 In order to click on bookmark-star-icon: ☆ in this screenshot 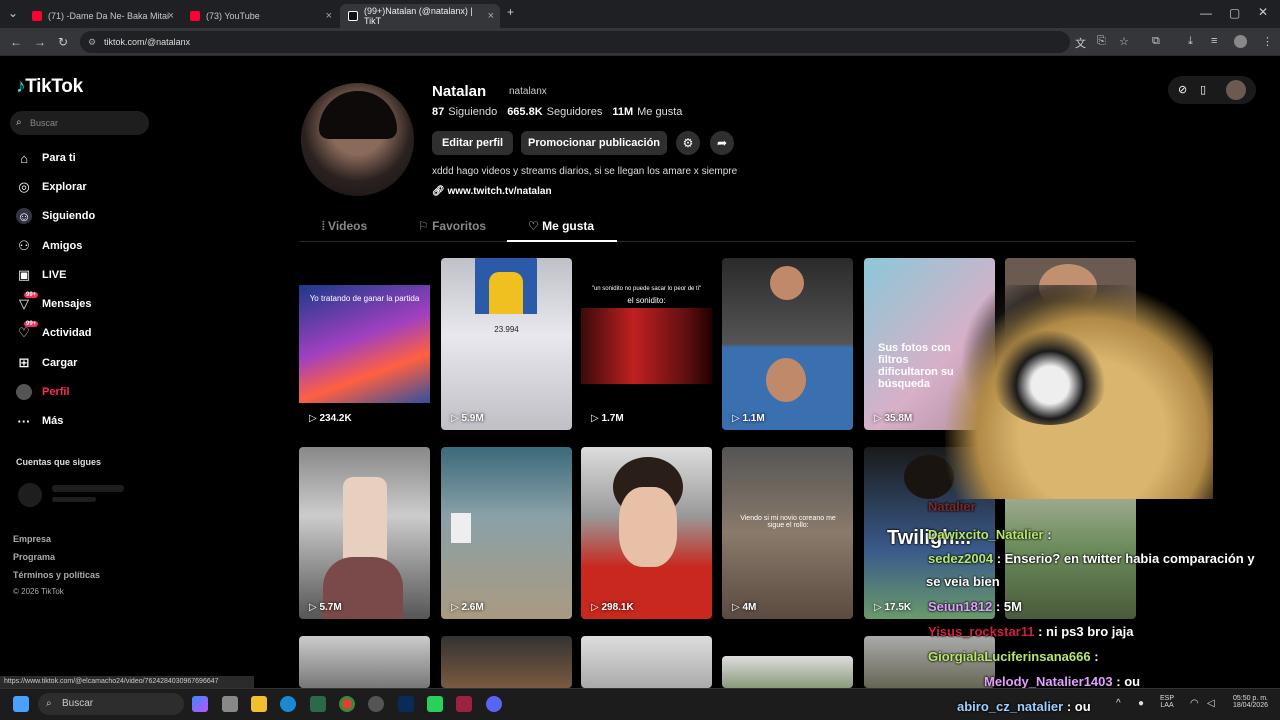, I will do `click(1124, 41)`.